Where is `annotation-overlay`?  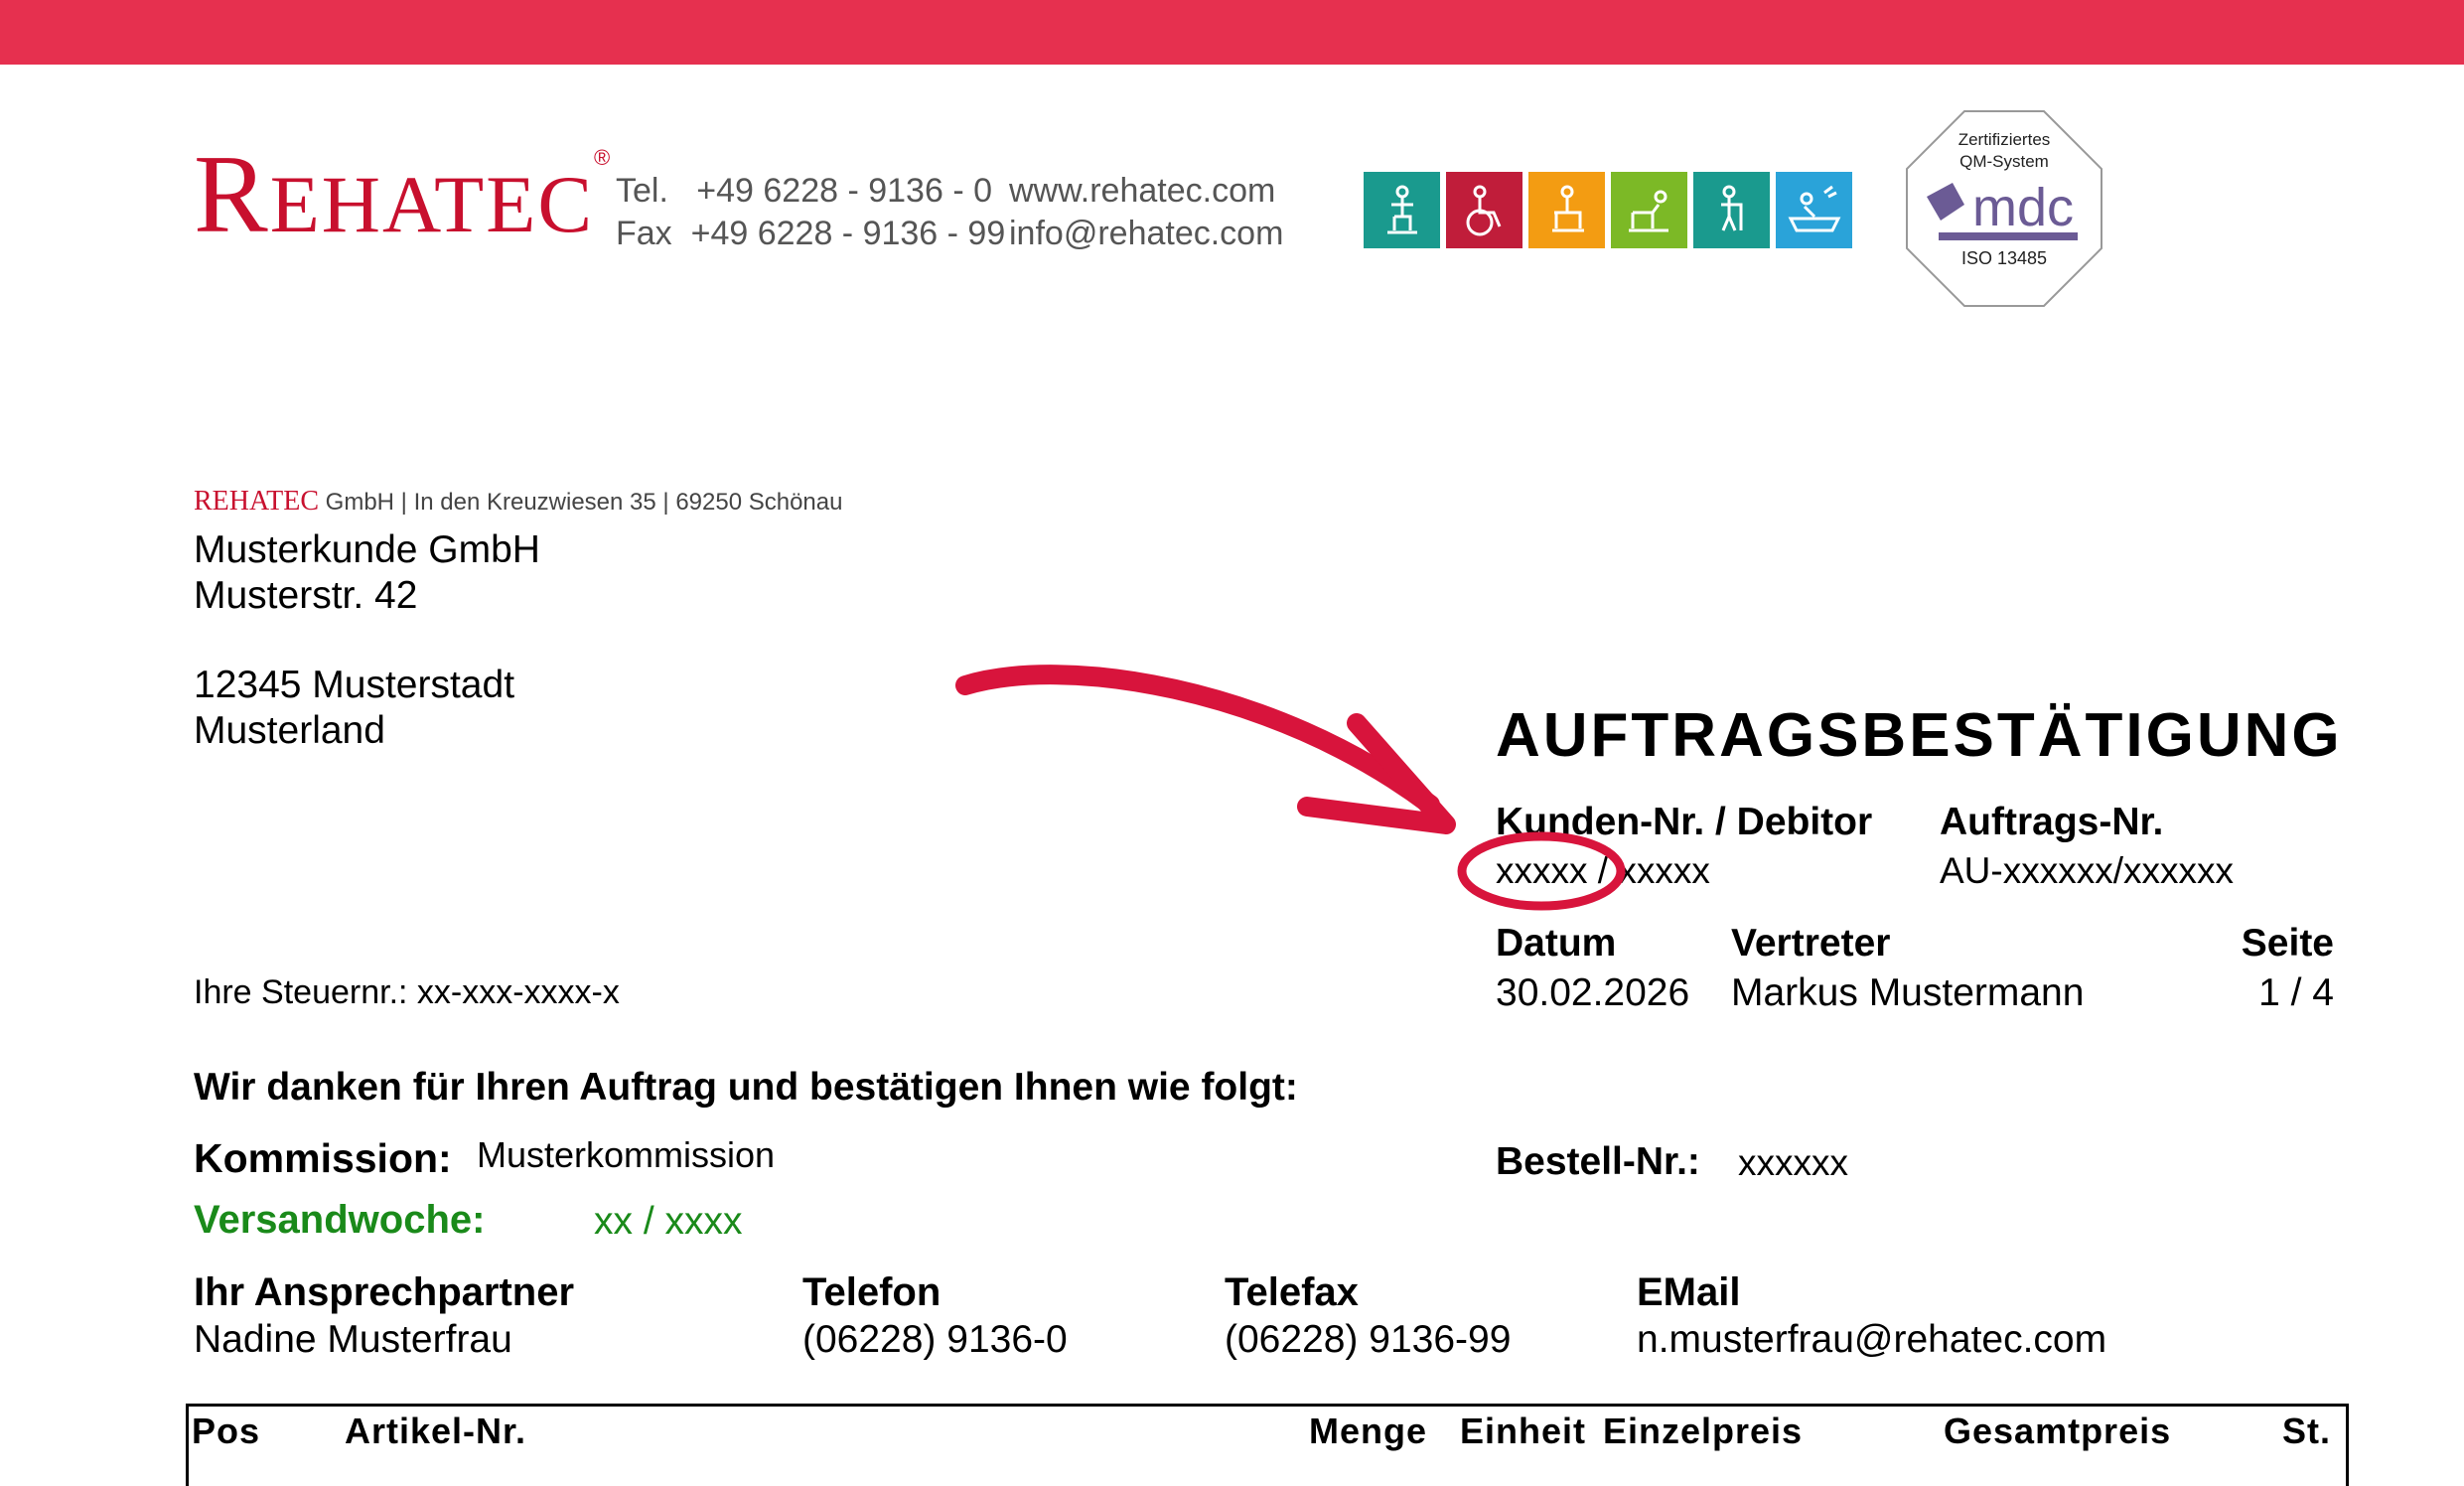
annotation-overlay is located at coordinates (1290, 788).